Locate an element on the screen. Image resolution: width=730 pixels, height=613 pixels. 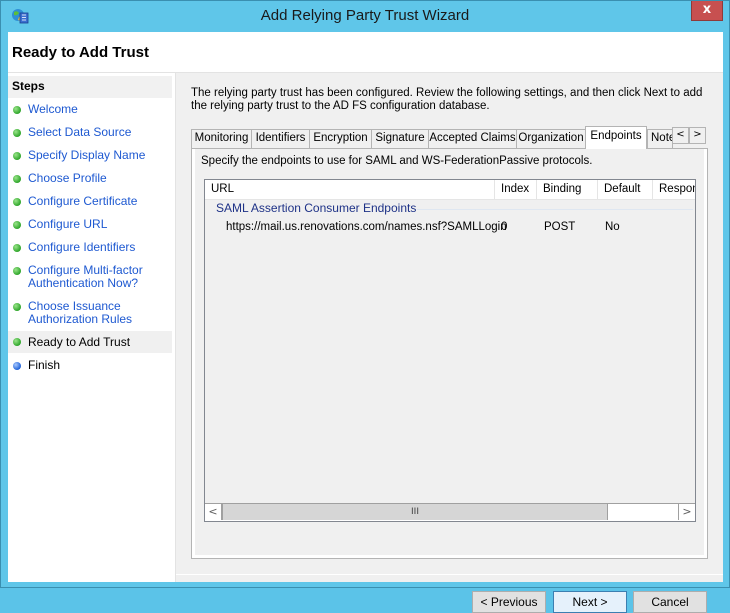
step-select-data-source: Select Data Source is located at coordinates (90, 132).